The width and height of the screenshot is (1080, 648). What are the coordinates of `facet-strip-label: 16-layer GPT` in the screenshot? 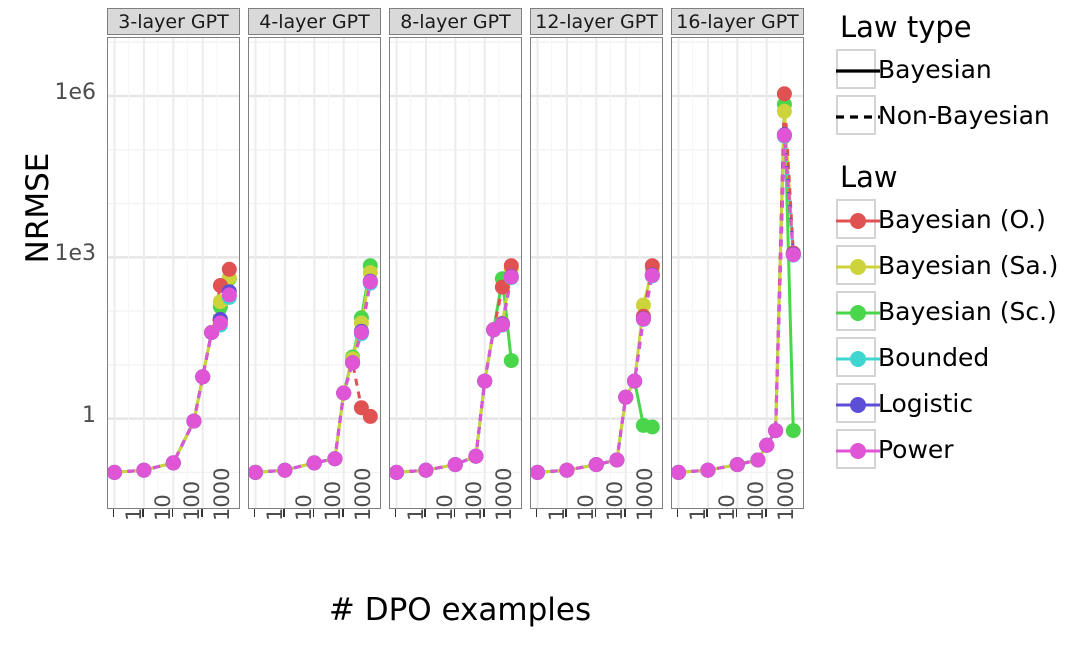 It's located at (737, 21).